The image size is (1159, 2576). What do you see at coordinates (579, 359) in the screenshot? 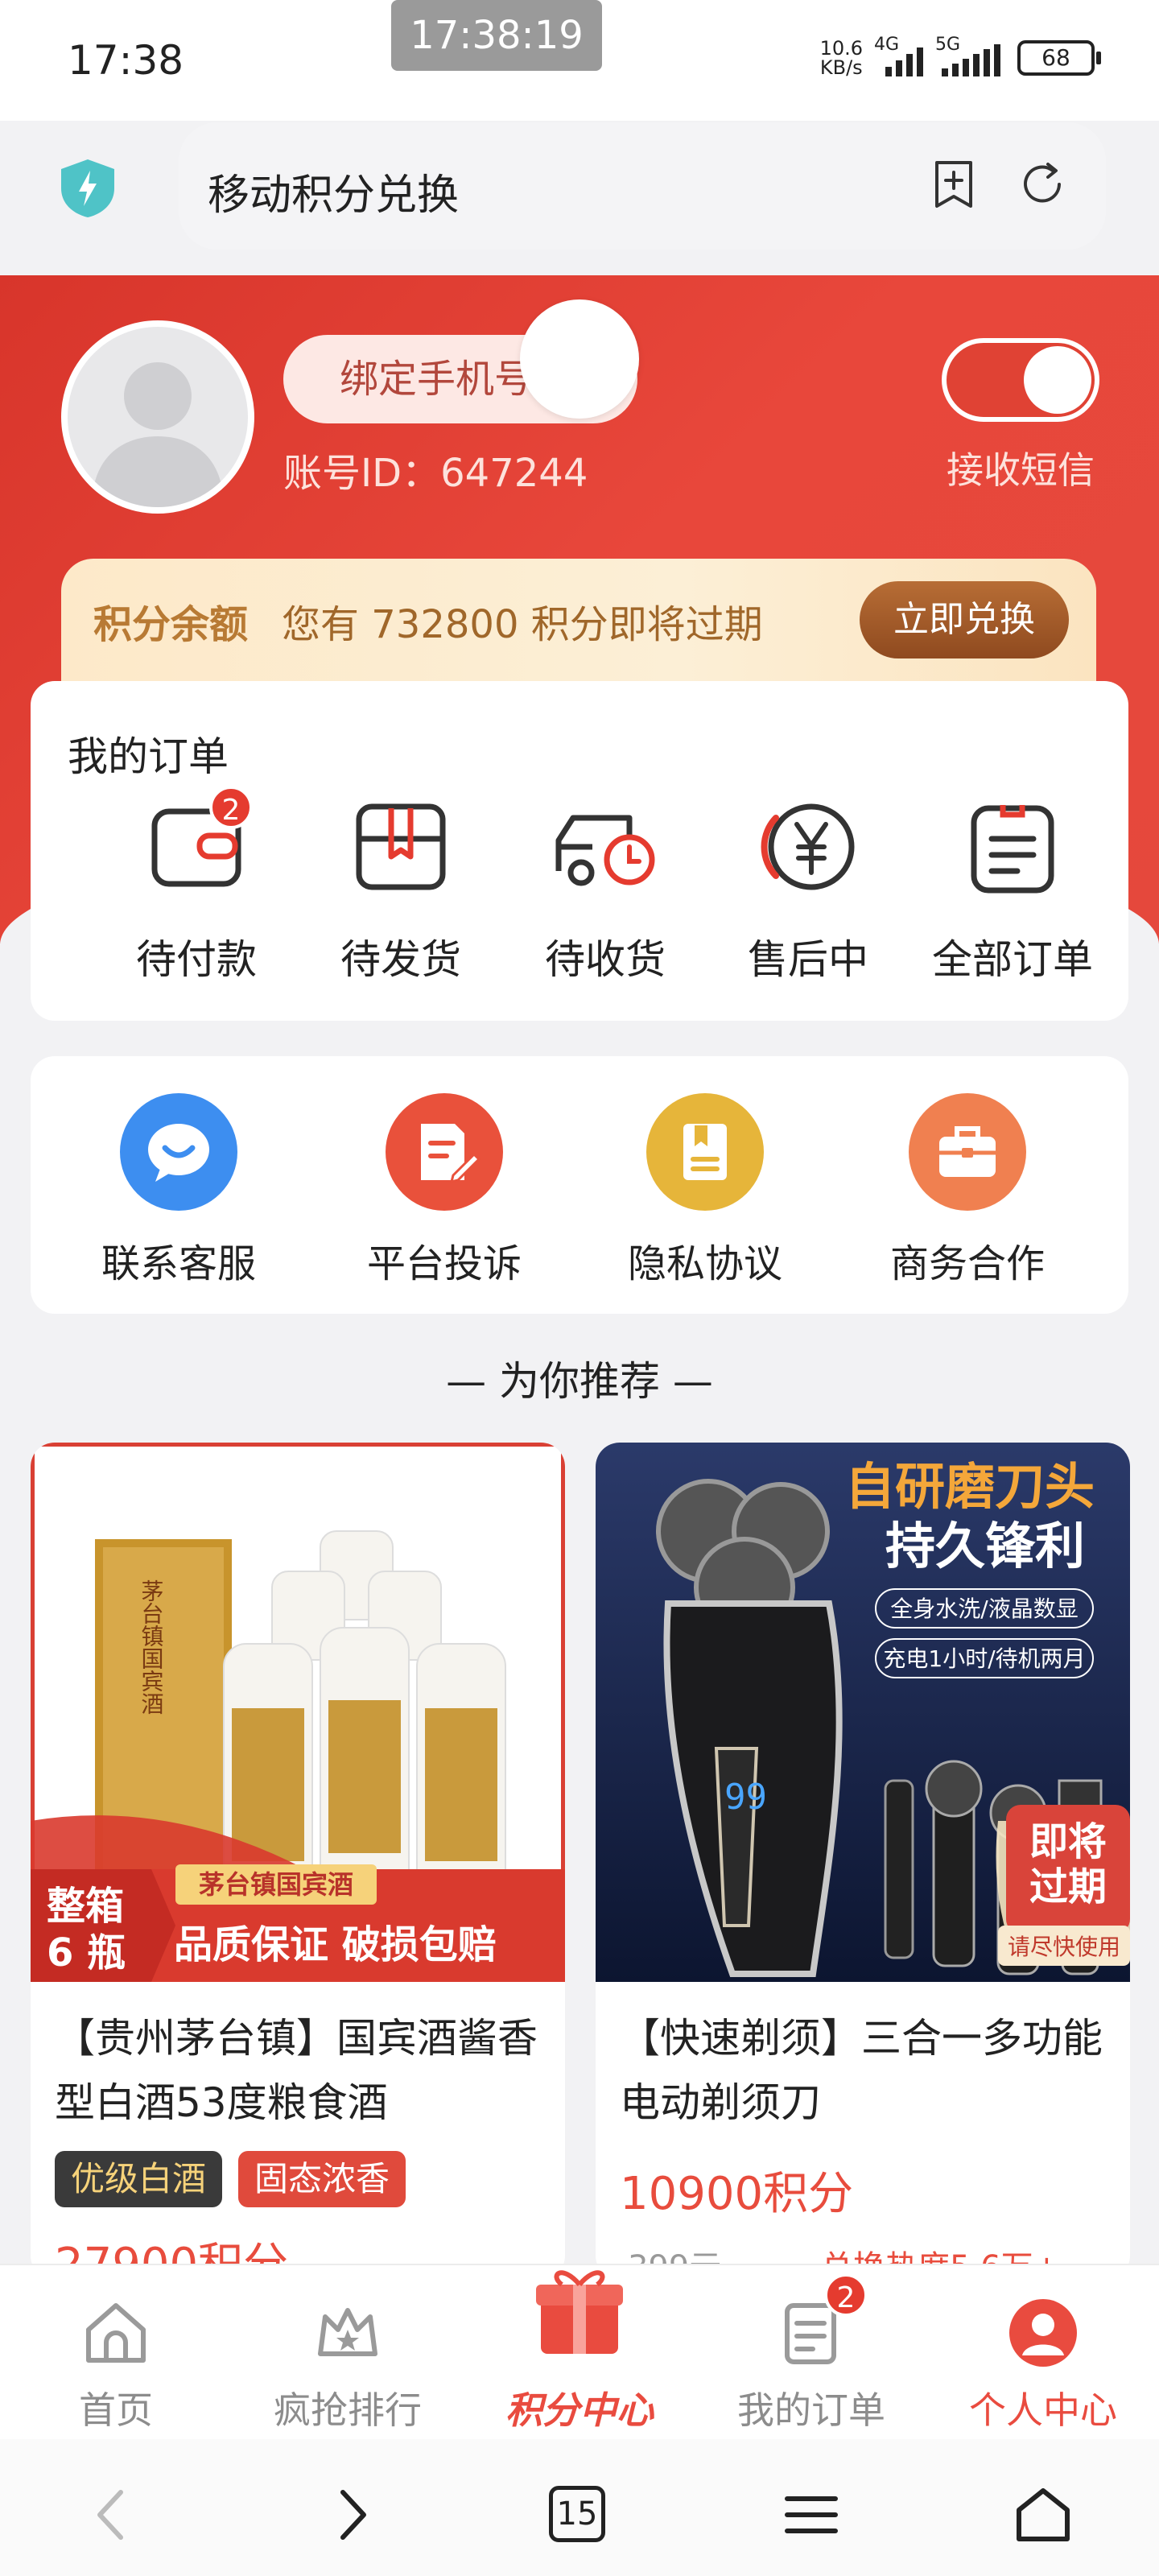
I see `floating-touch-bubble` at bounding box center [579, 359].